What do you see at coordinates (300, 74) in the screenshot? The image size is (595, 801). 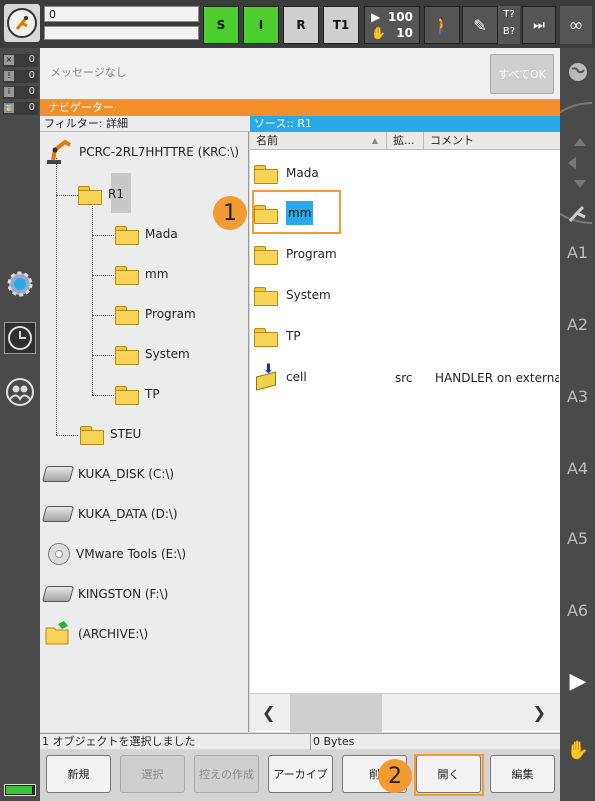 I see `message-window: メッセージなし すべてOK` at bounding box center [300, 74].